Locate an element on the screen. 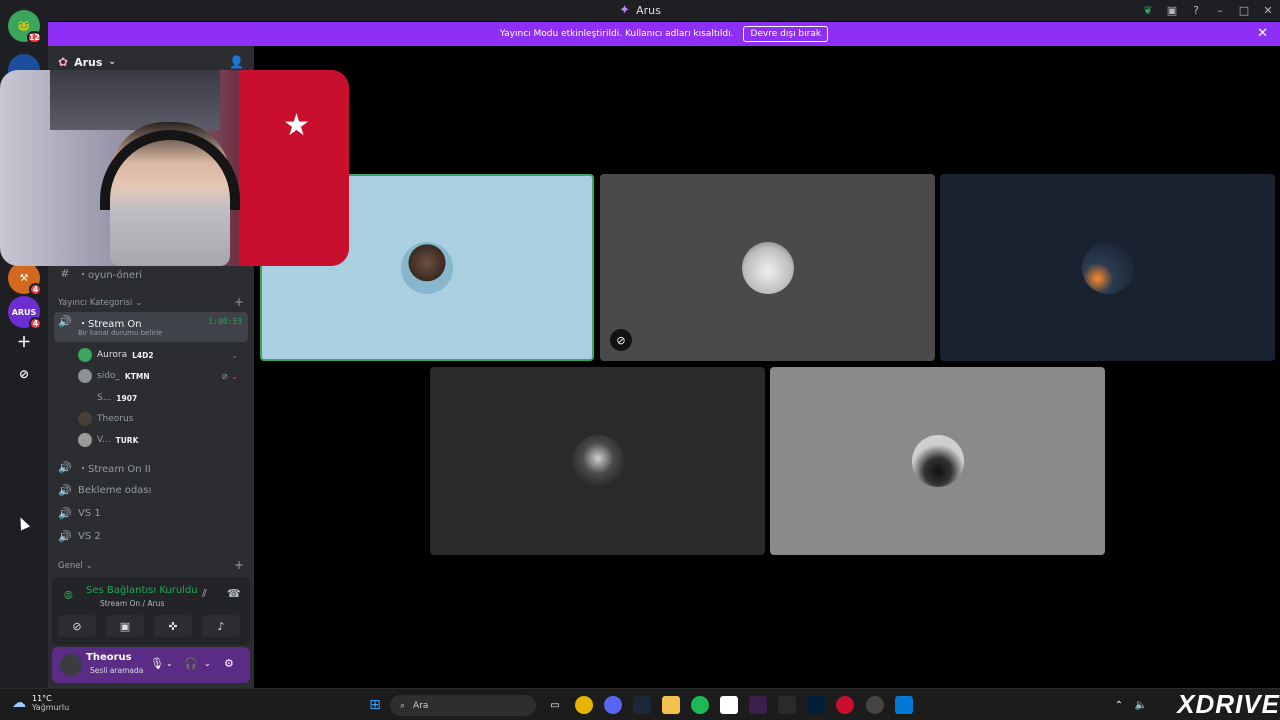 The height and width of the screenshot is (720, 1280). voice-user: V... TURK is located at coordinates (162, 440).